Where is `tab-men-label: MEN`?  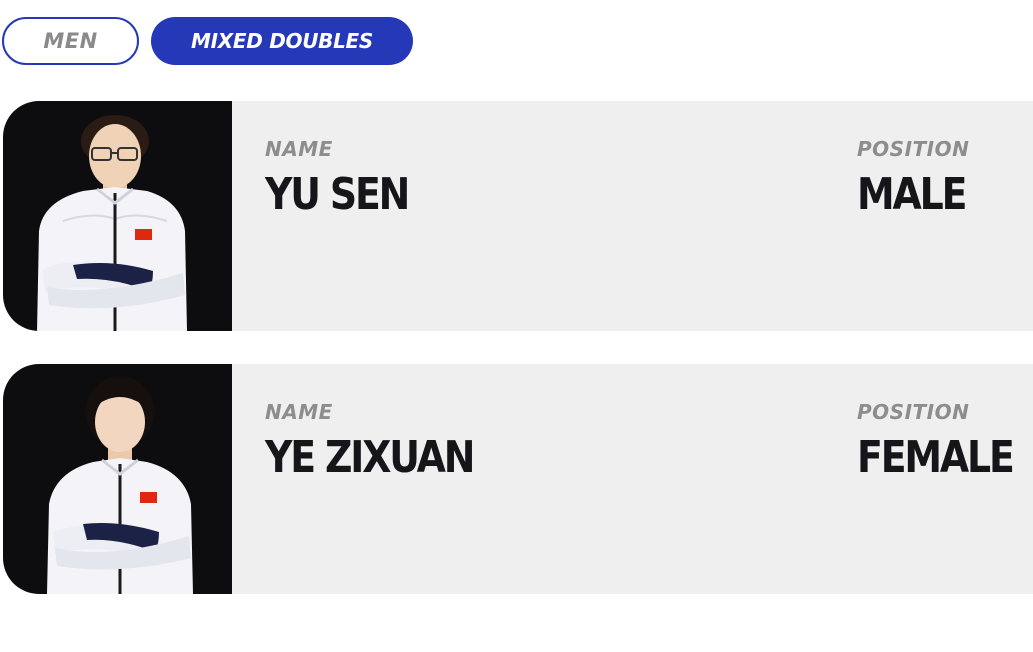 tab-men-label: MEN is located at coordinates (70, 41).